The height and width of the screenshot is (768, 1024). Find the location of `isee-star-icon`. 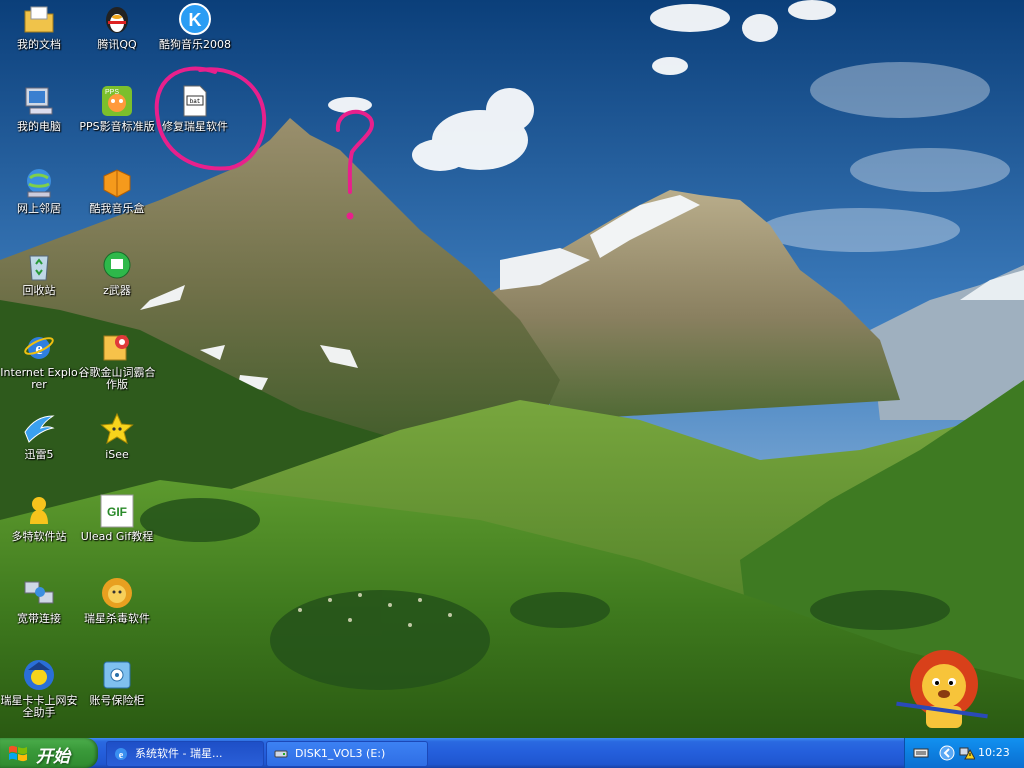

isee-star-icon is located at coordinates (117, 428).